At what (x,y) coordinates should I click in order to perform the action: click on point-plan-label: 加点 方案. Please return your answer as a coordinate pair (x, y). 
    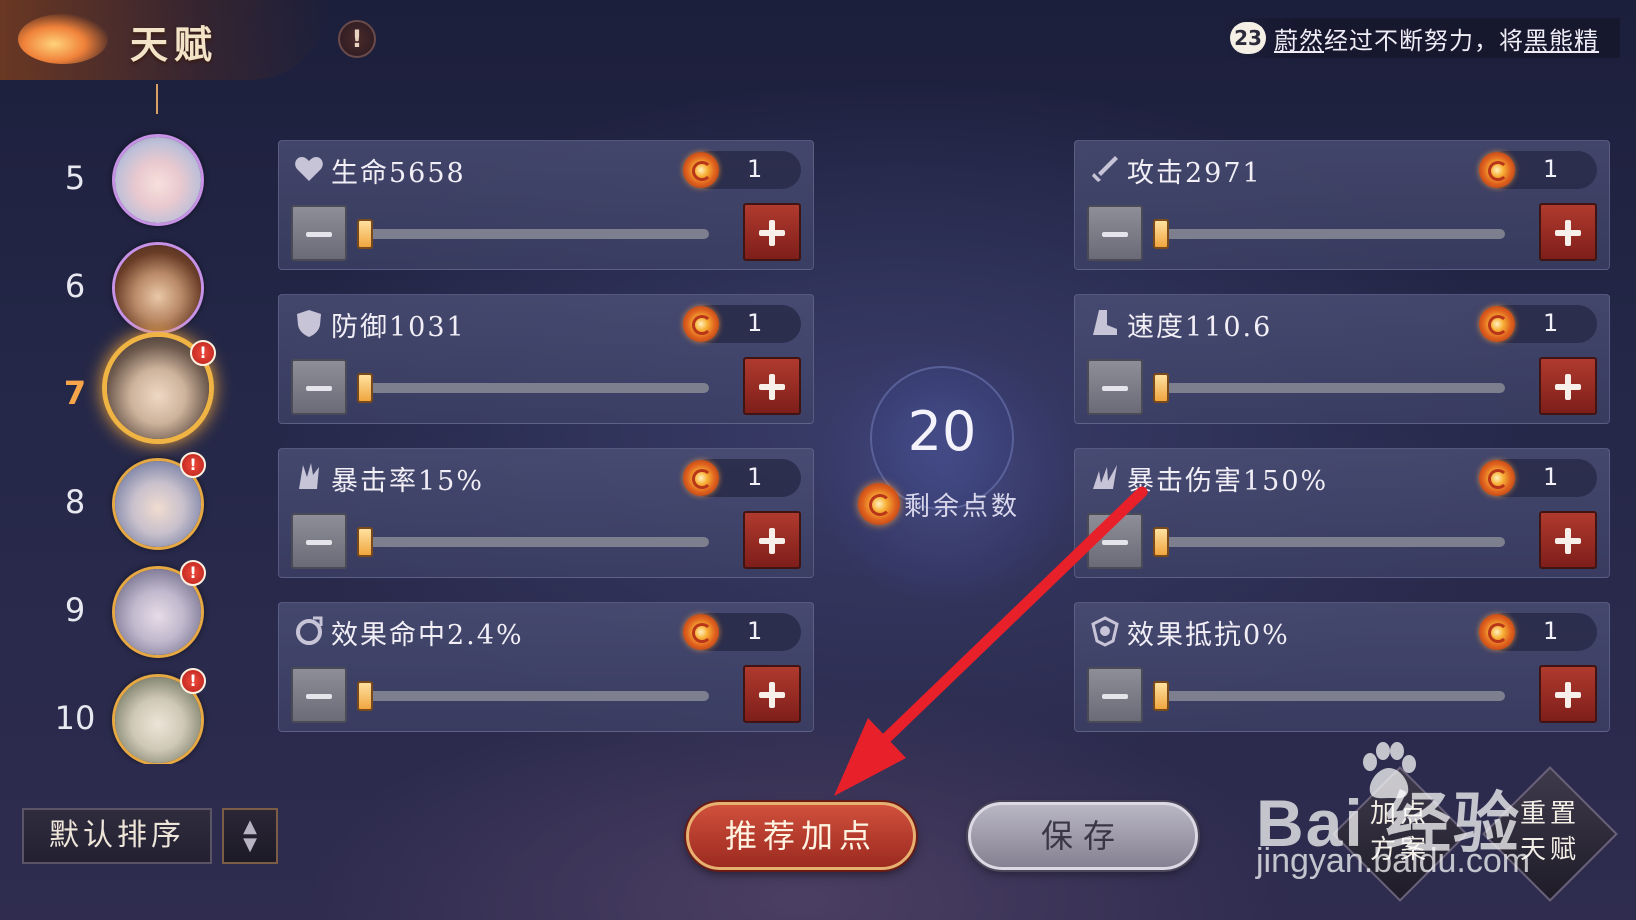
    Looking at the image, I should click on (1400, 832).